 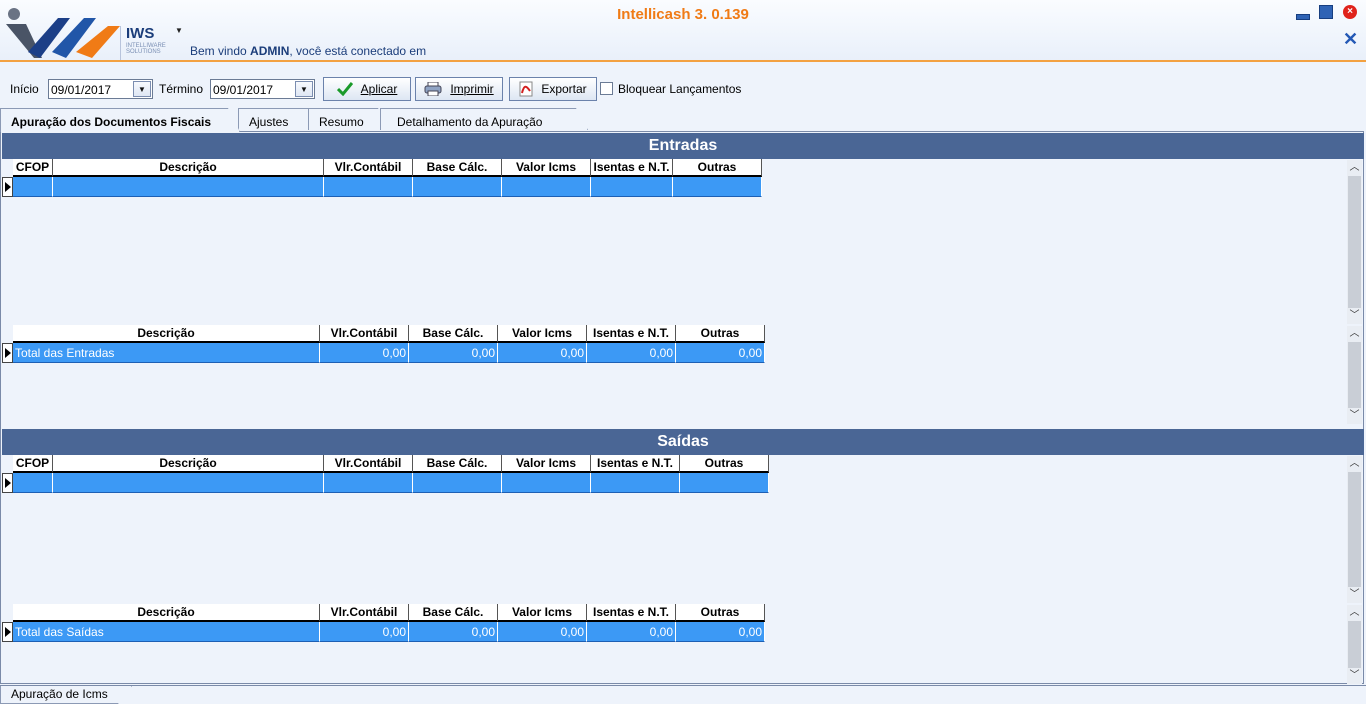 What do you see at coordinates (279, 119) in the screenshot?
I see `tab-ajustes: Ajustes` at bounding box center [279, 119].